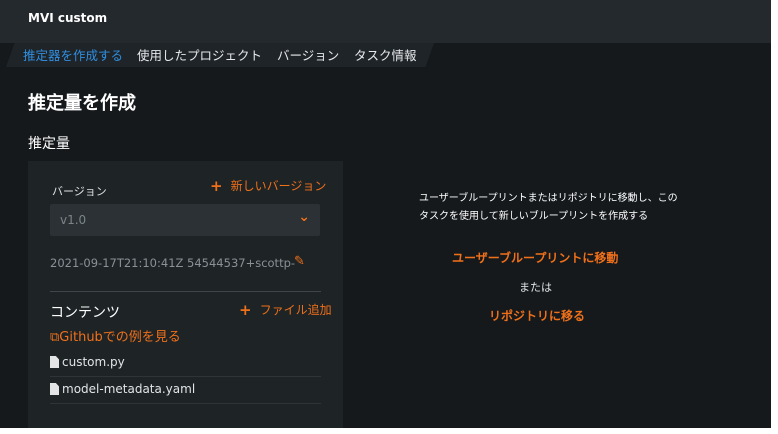 This screenshot has width=778, height=434. I want to click on add-file-label: ファイル追加, so click(295, 310).